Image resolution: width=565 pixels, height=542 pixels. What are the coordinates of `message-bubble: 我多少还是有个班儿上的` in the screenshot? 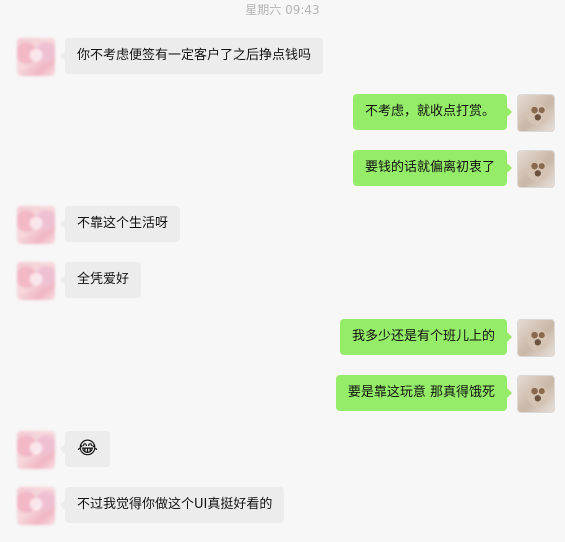 It's located at (426, 337).